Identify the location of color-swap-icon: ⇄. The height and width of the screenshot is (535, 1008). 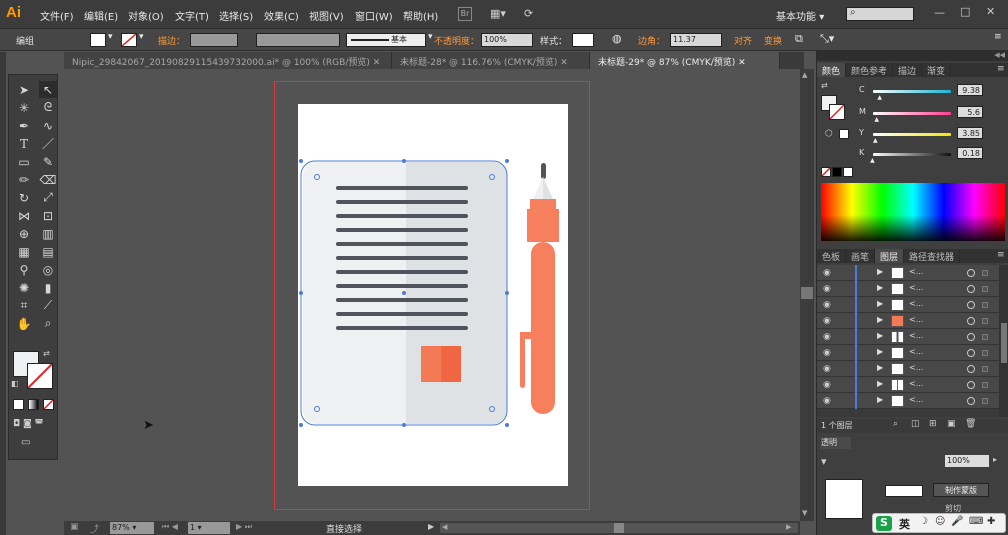
(824, 85).